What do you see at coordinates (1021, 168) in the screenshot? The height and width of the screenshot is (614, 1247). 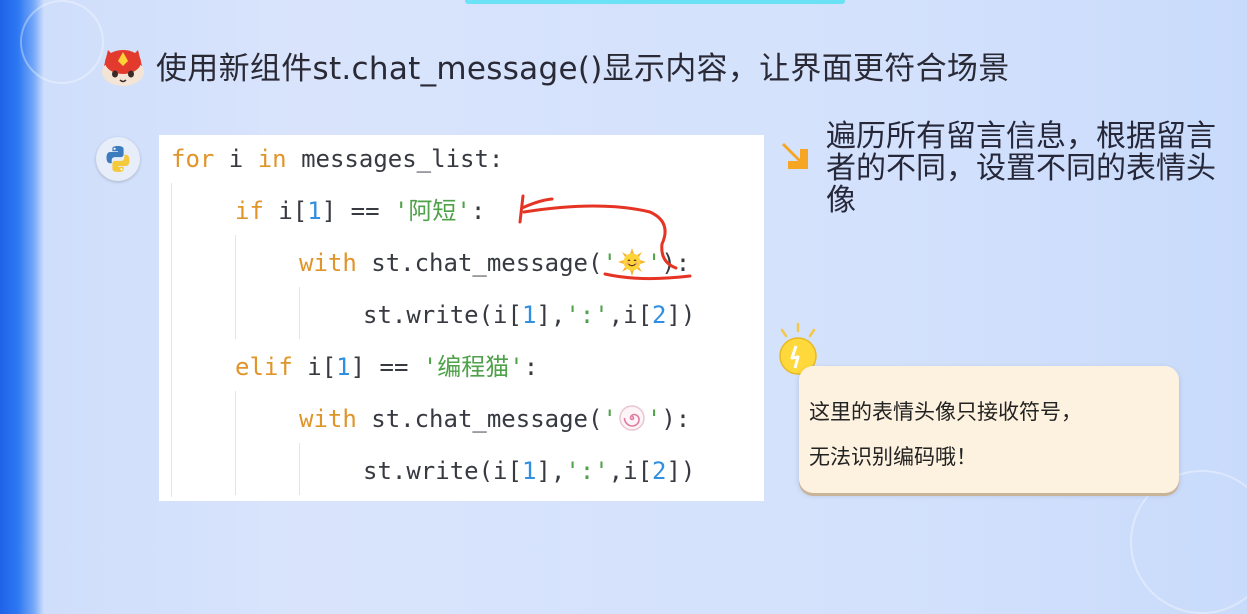 I see `explanation-note: 遍历所有留言信息，根据留言者的不同，设置不同的表情头像` at bounding box center [1021, 168].